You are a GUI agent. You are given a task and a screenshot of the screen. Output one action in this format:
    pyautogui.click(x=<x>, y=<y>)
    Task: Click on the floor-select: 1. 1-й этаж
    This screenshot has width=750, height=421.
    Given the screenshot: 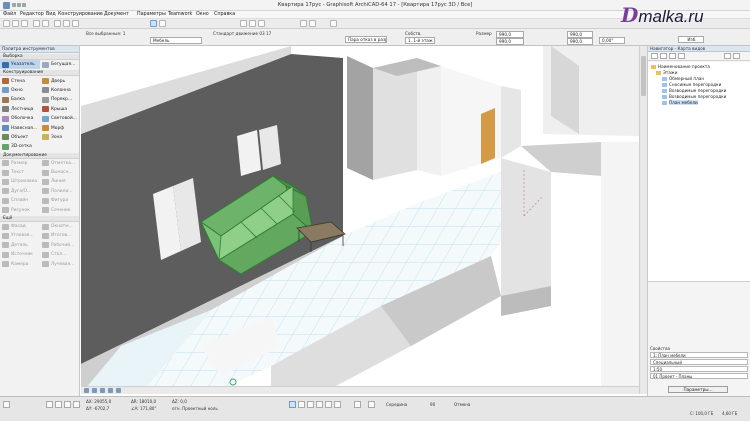 What is the action you would take?
    pyautogui.click(x=420, y=40)
    